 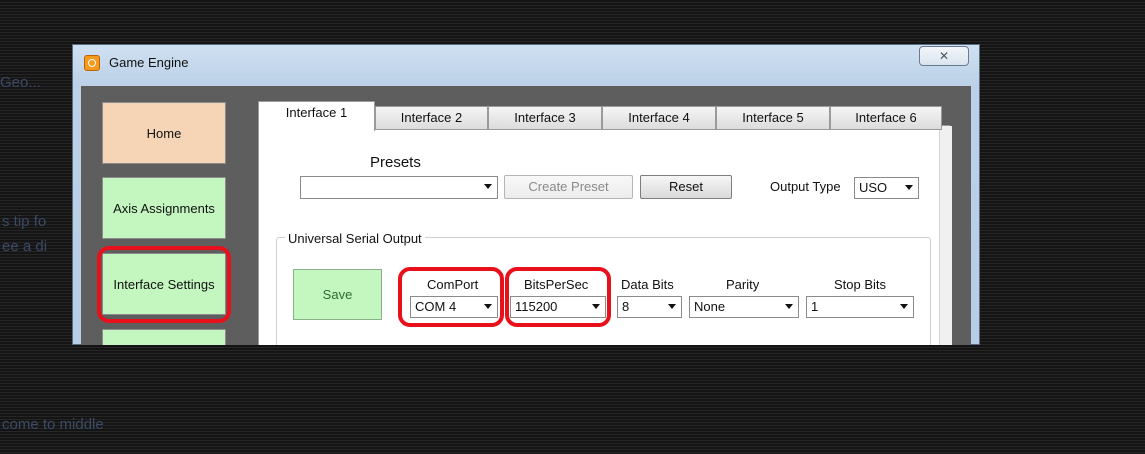 I want to click on nav-home-label: Home, so click(x=164, y=133).